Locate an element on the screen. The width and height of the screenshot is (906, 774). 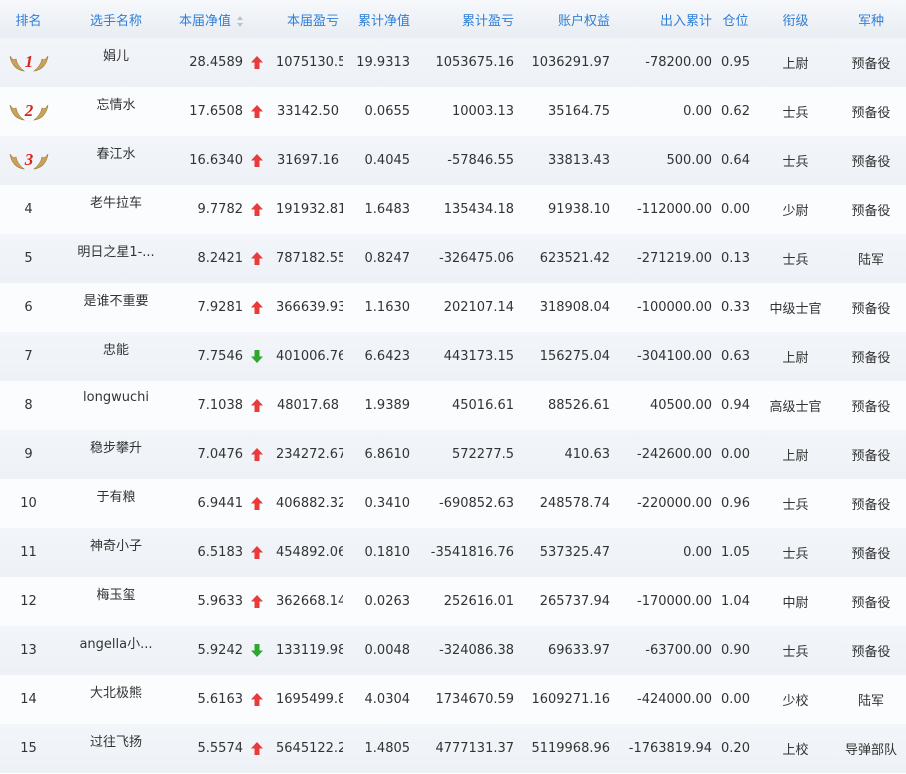
player-name-cell: 神奇小子 is located at coordinates (116, 552).